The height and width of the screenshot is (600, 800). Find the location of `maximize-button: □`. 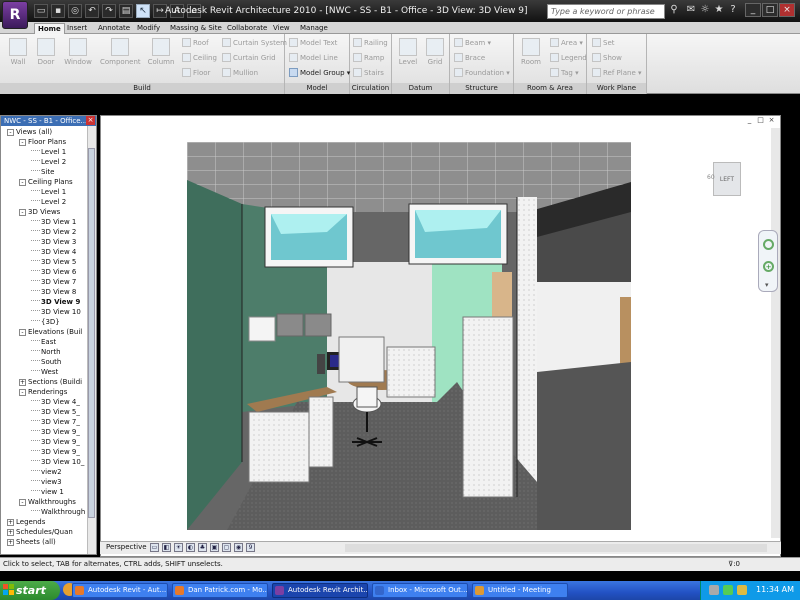

maximize-button: □ is located at coordinates (770, 10).